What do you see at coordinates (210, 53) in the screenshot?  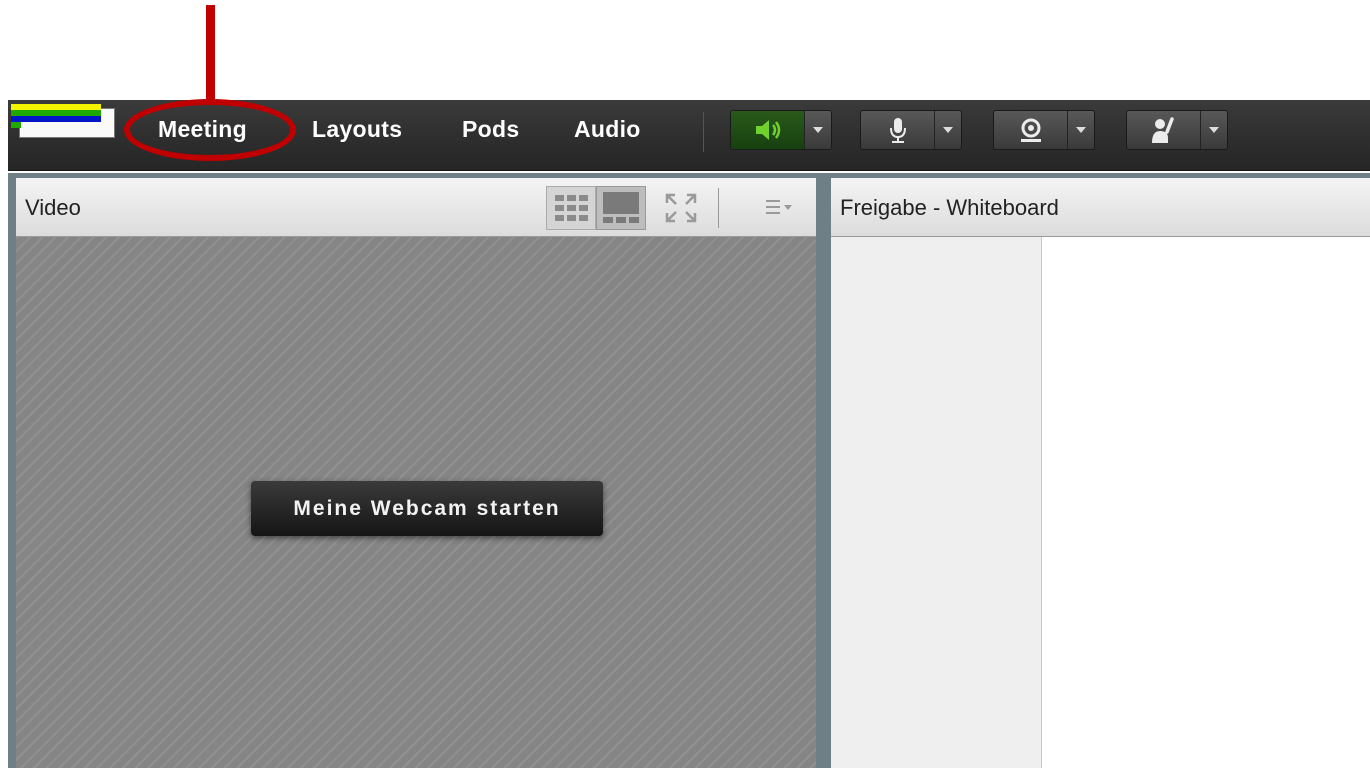 I see `annotation-arrow-line` at bounding box center [210, 53].